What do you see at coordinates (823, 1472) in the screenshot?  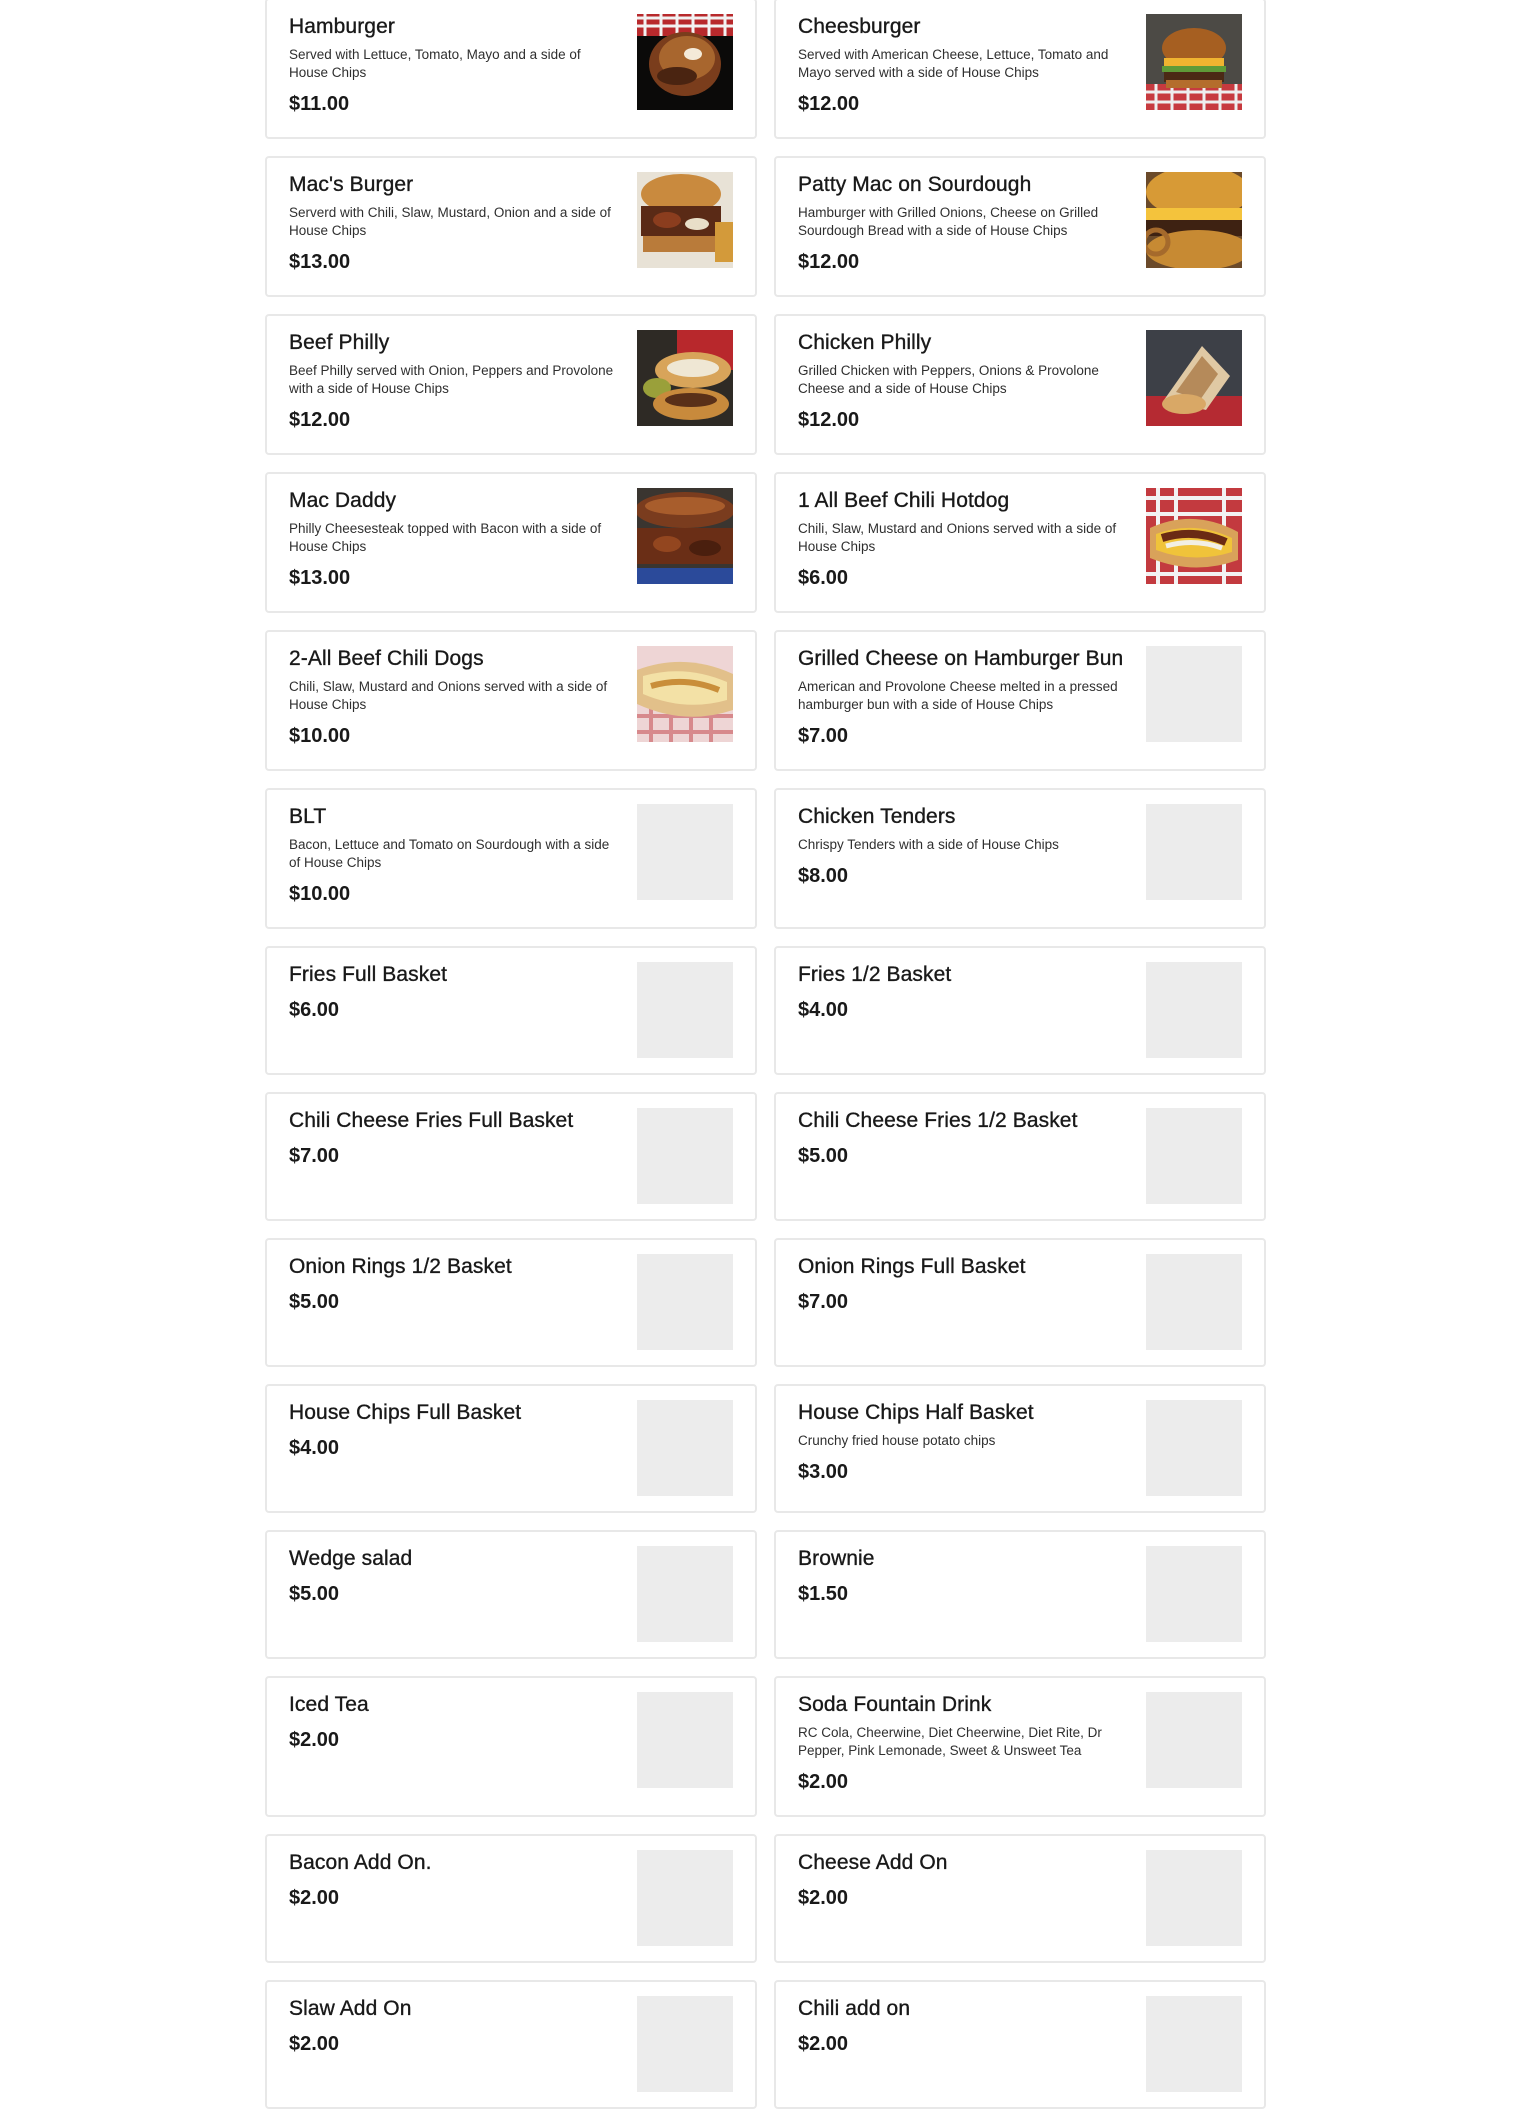 I see `menu-item-price: $3.00` at bounding box center [823, 1472].